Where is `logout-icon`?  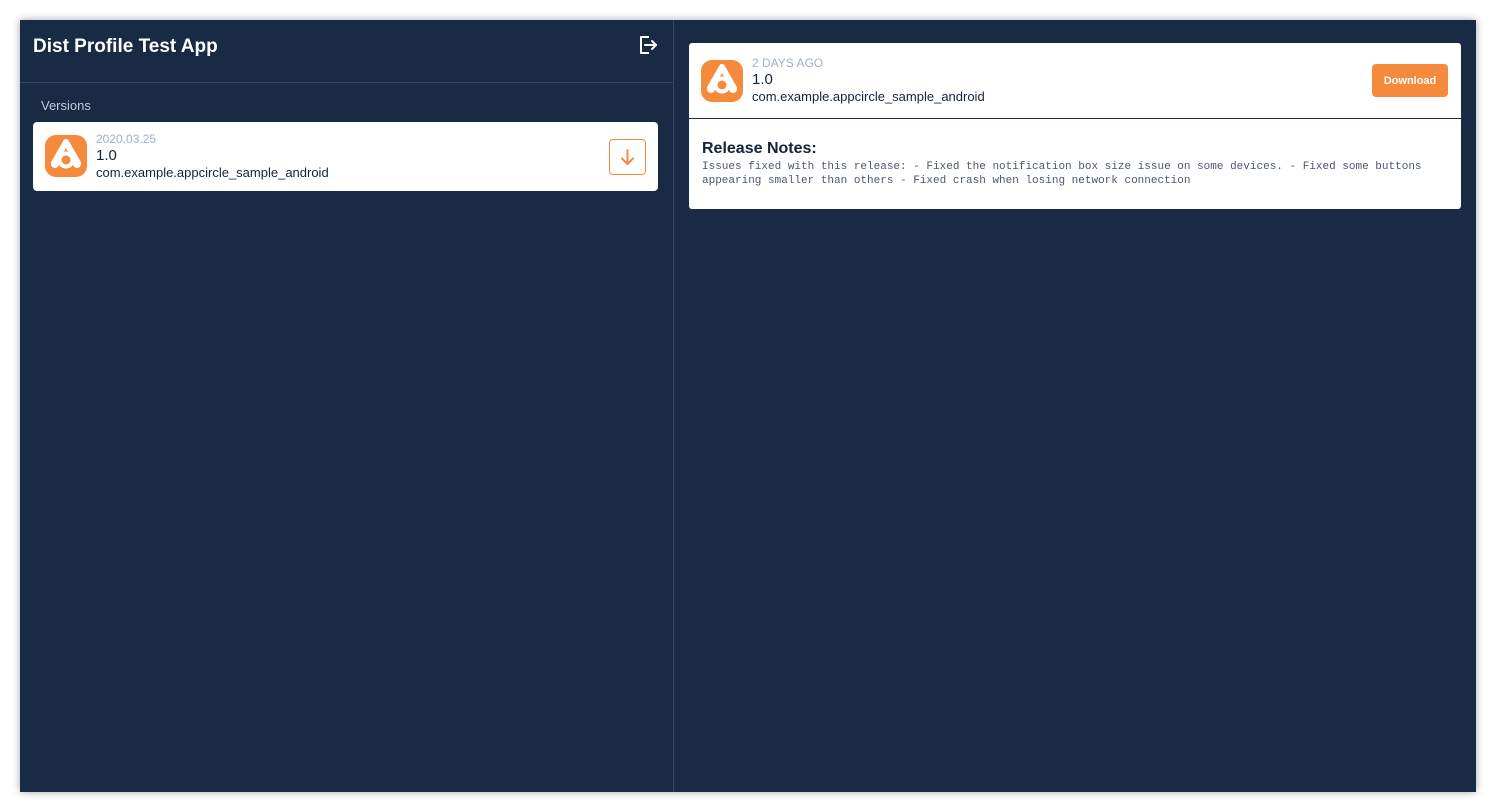 logout-icon is located at coordinates (648, 45).